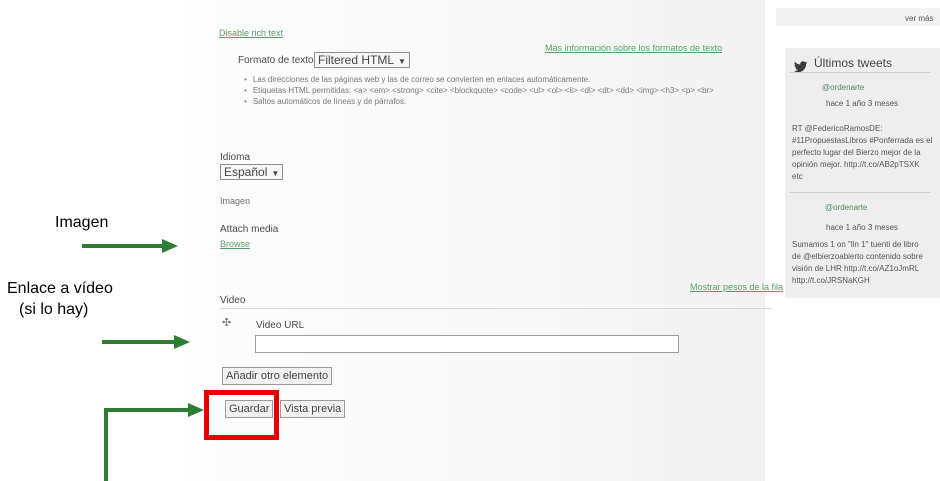 The image size is (940, 481). I want to click on text-format-value: Filtered HTML, so click(356, 60).